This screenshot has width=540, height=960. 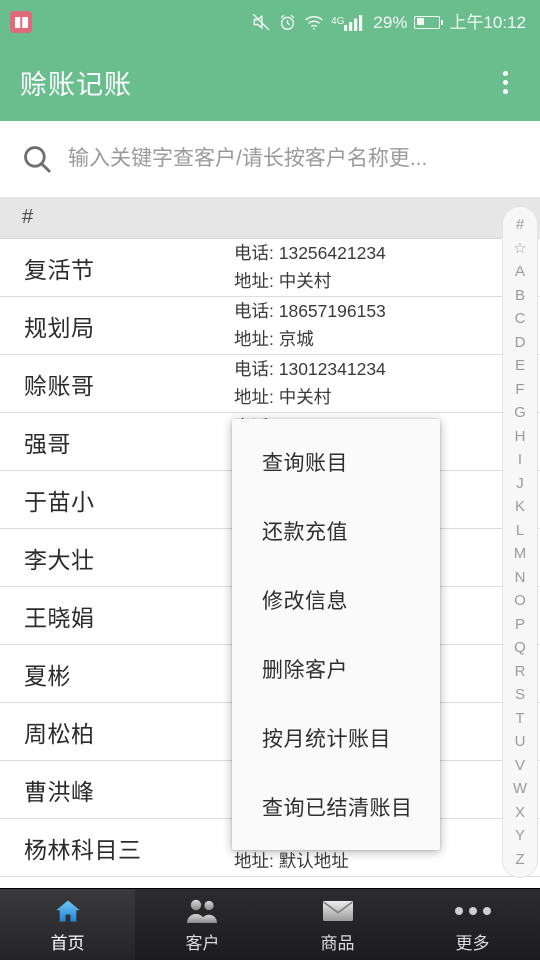 What do you see at coordinates (59, 559) in the screenshot?
I see `customer-name: 李大壮` at bounding box center [59, 559].